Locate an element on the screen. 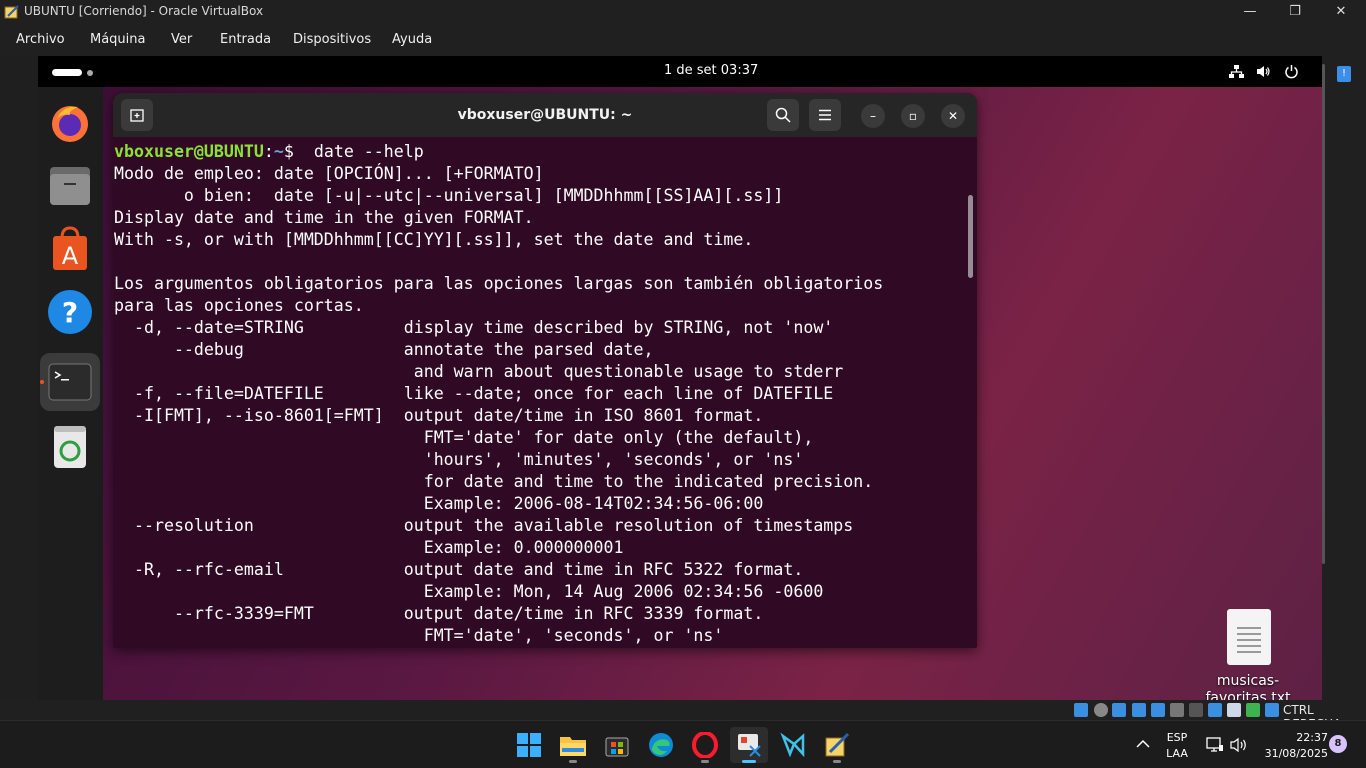 Image resolution: width=1366 pixels, height=768 pixels. running-indicator is located at coordinates (42, 382).